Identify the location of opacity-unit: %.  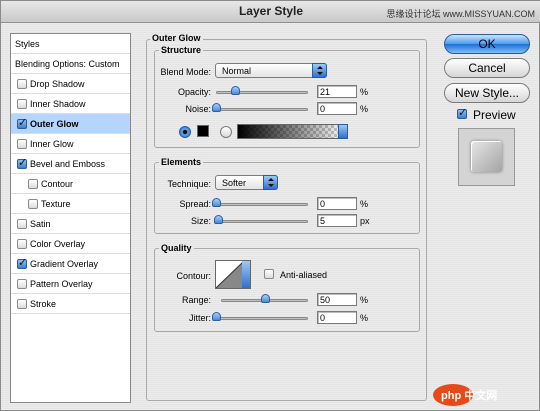
(364, 92).